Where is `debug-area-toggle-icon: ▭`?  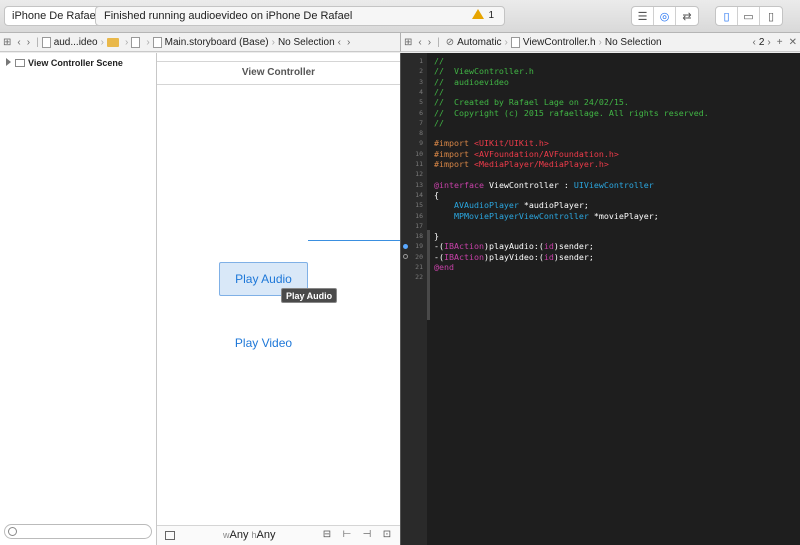 debug-area-toggle-icon: ▭ is located at coordinates (749, 16).